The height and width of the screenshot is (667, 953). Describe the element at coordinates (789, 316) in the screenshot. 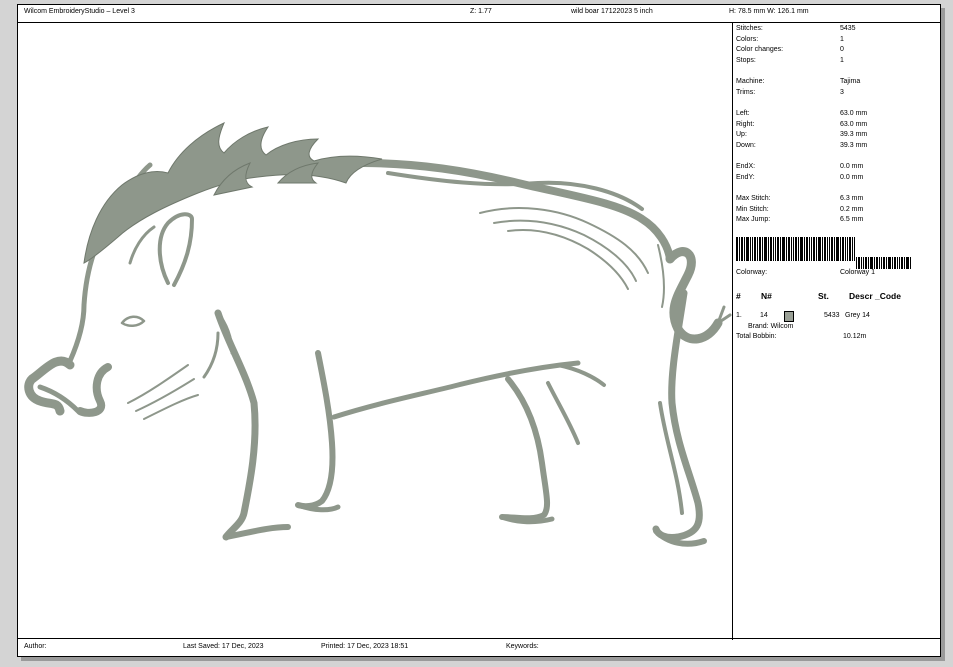

I see `thread-color-swatch` at that location.